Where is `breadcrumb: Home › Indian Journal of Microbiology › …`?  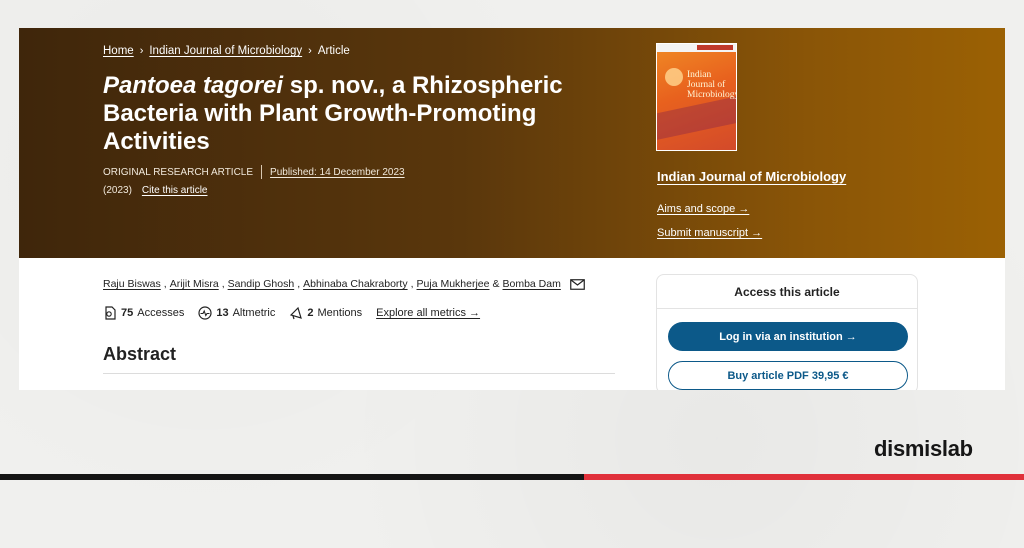 breadcrumb: Home › Indian Journal of Microbiology › … is located at coordinates (226, 51).